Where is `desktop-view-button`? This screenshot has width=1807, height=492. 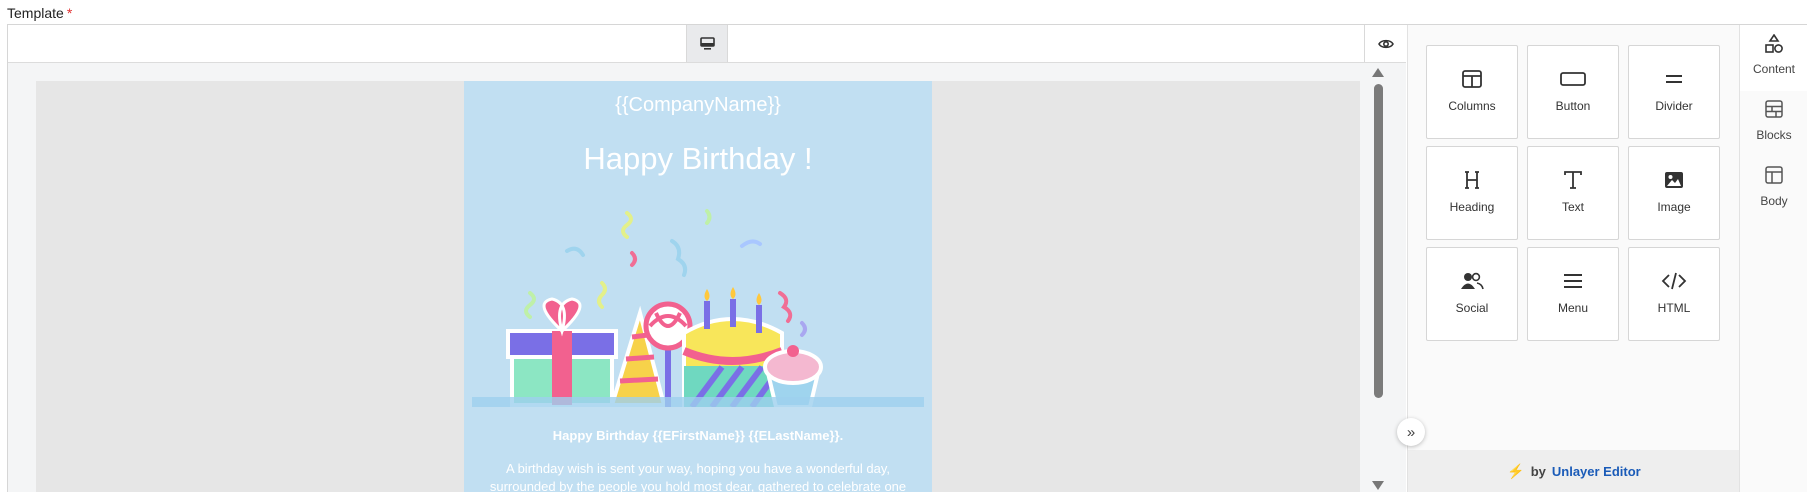 desktop-view-button is located at coordinates (707, 43).